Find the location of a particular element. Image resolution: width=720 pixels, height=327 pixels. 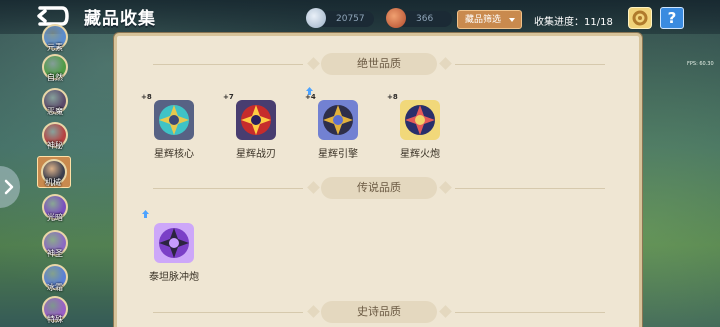

sidebar-item-nature: 自然 is located at coordinates (55, 69).